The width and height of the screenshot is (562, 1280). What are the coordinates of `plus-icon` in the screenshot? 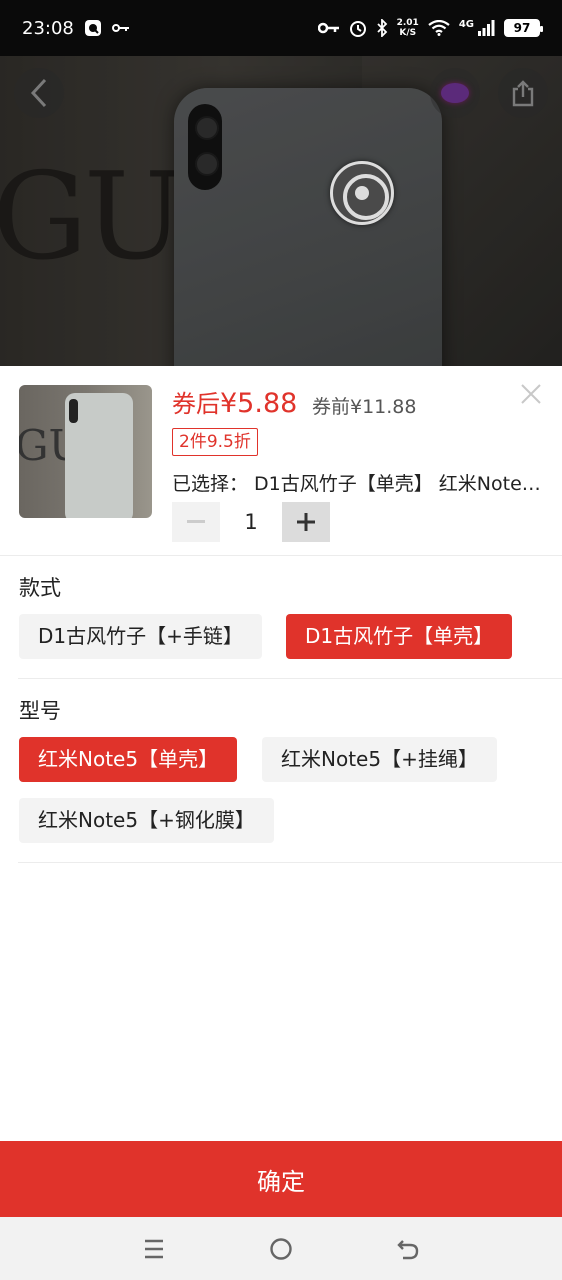 It's located at (306, 522).